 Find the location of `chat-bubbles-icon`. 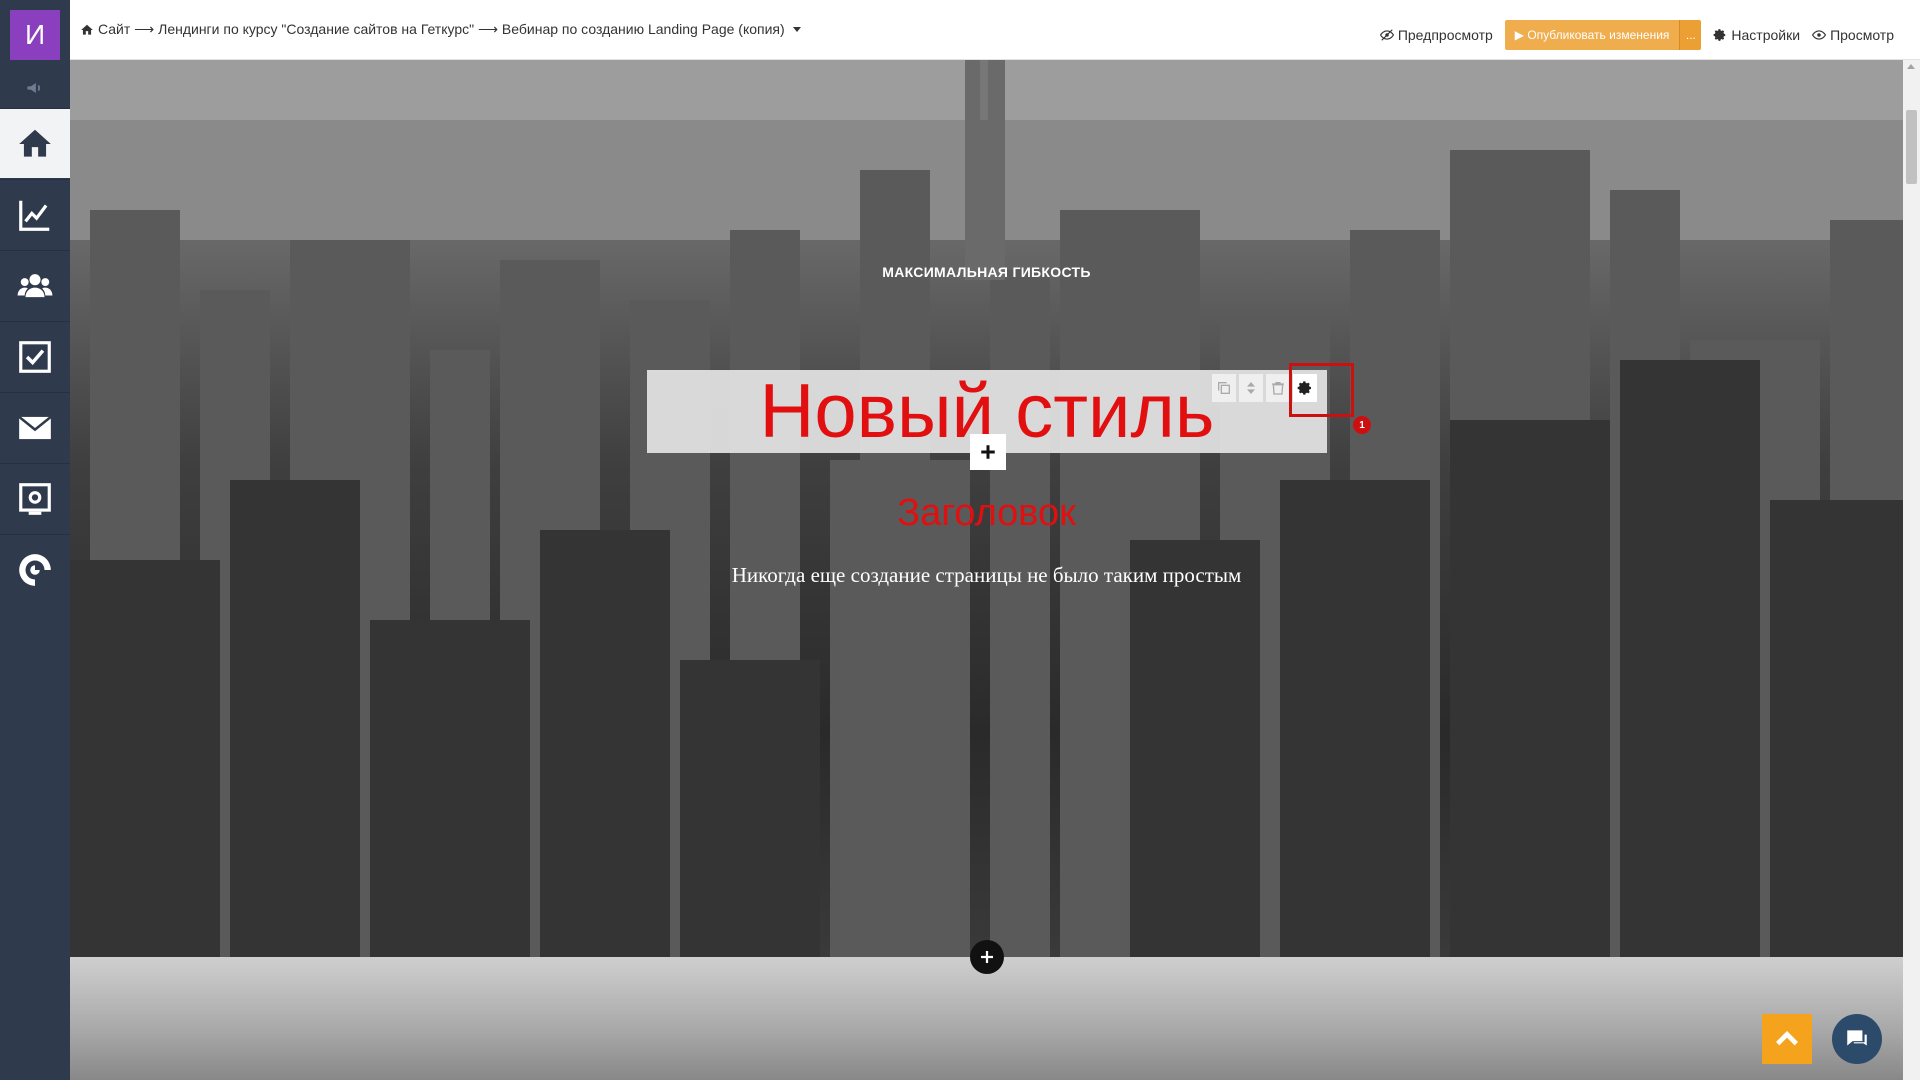

chat-bubbles-icon is located at coordinates (1857, 1038).